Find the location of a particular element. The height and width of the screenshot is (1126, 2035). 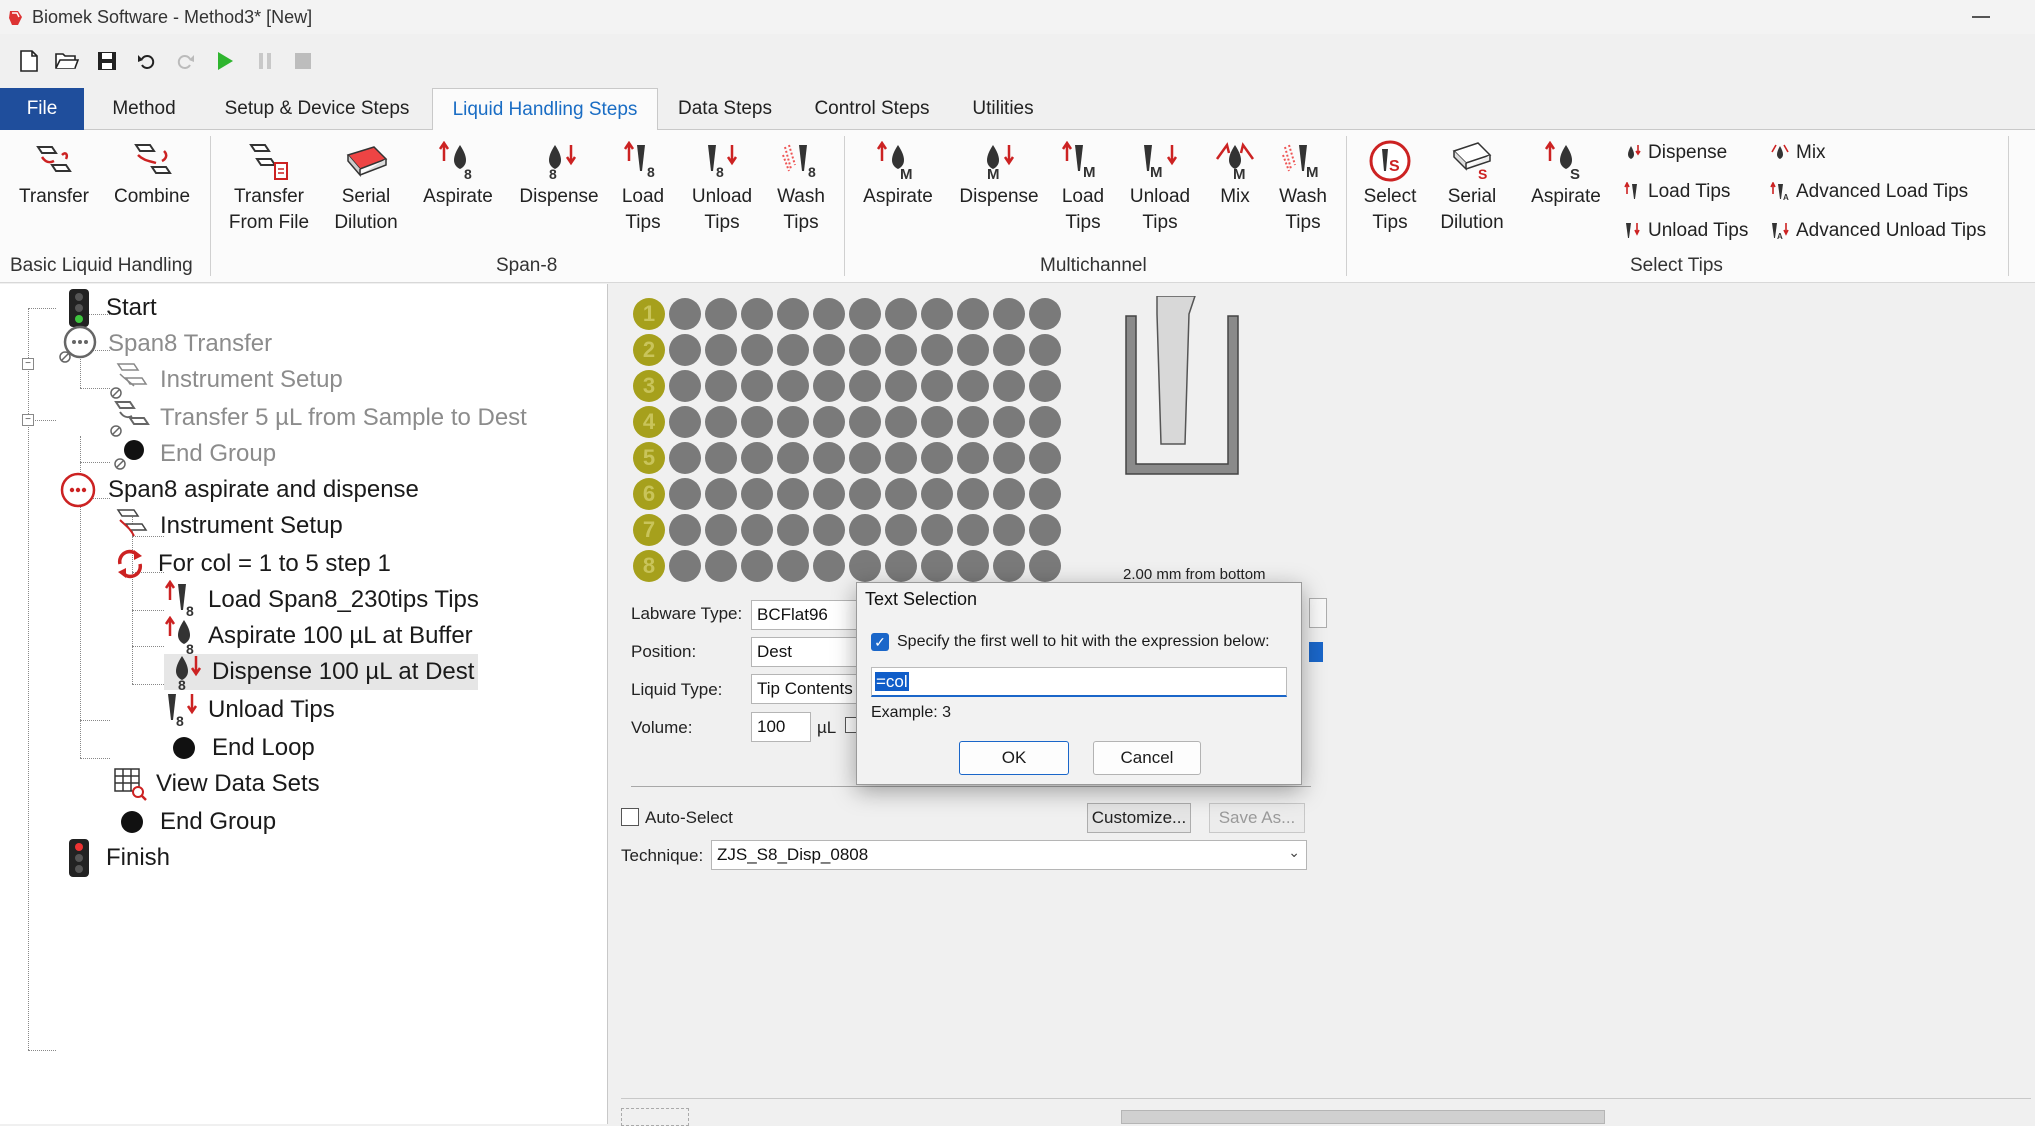

tree-node-aspirate: 8 Aspirate 100 µL at Buffer is located at coordinates (318, 636).